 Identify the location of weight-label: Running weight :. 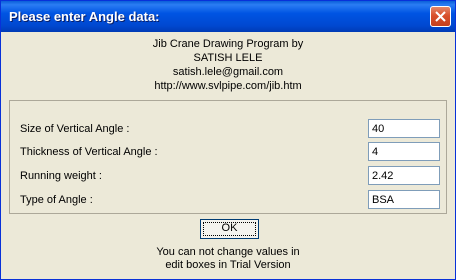
(61, 176).